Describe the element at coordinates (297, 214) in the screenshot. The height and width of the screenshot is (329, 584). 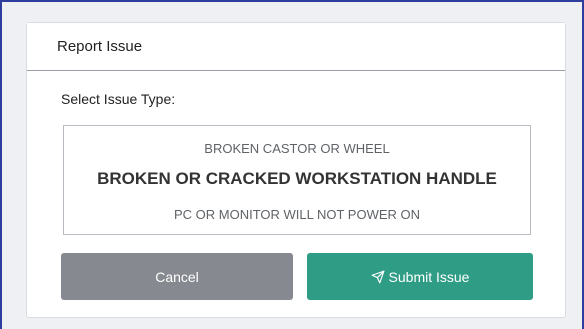
I see `picker-option: PC OR MONITOR WILL NOT POWER ON` at that location.